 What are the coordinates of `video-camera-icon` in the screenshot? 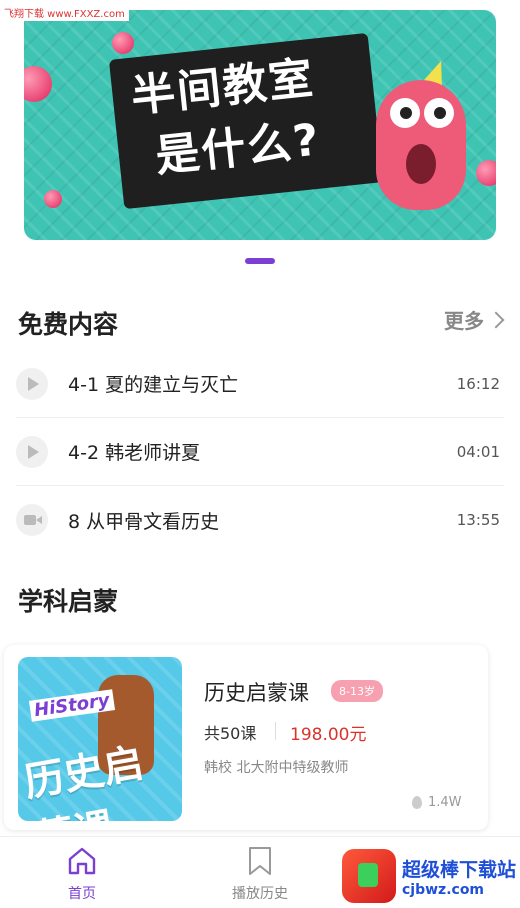 It's located at (32, 520).